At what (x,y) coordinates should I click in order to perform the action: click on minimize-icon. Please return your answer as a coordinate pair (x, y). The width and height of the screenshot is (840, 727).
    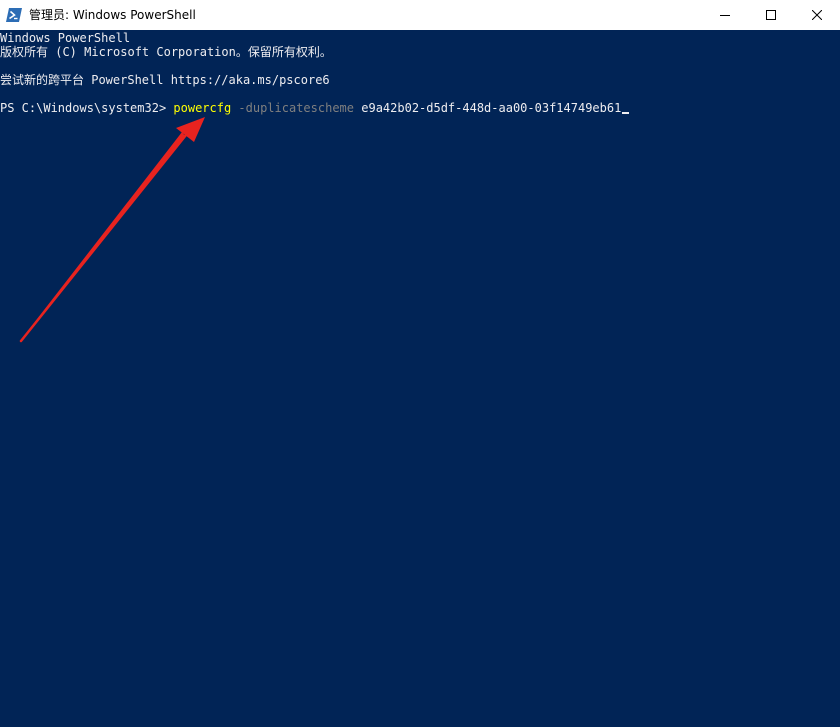
    Looking at the image, I should click on (725, 15).